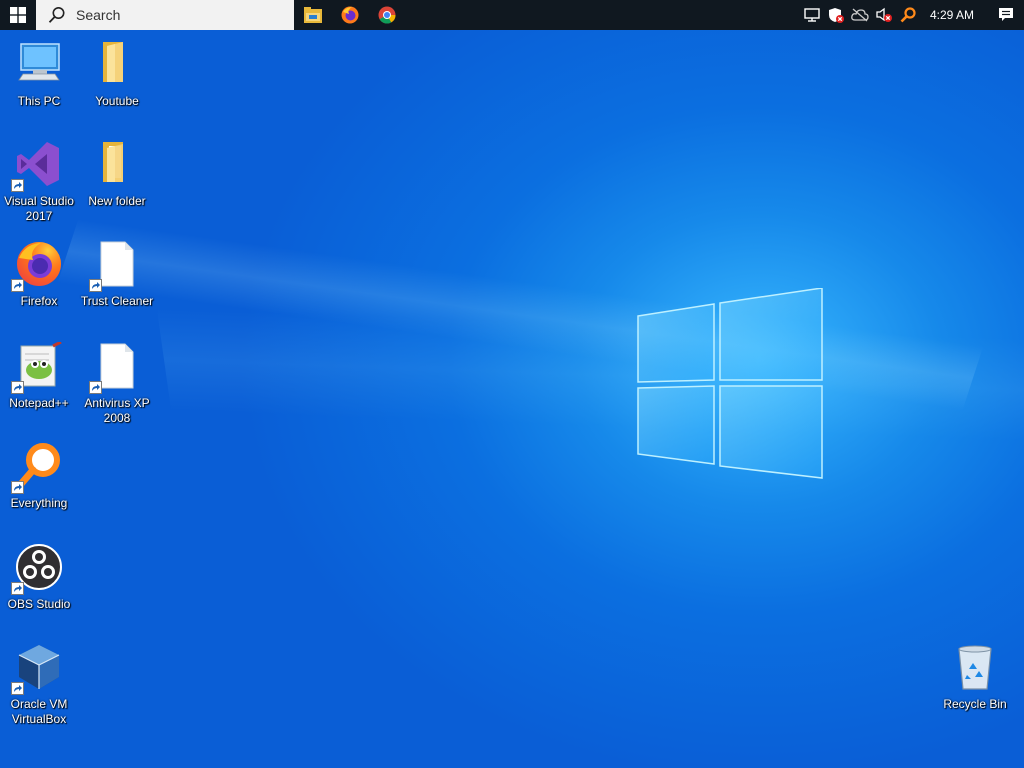  Describe the element at coordinates (117, 201) in the screenshot. I see `desktop-icon-label: New folder` at that location.